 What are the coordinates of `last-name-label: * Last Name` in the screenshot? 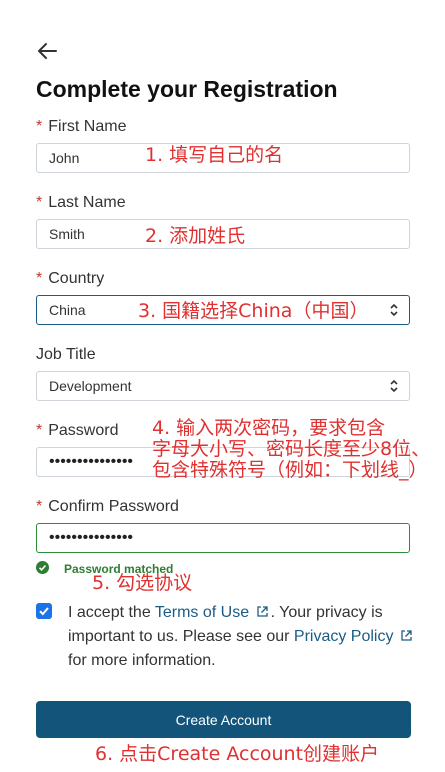 It's located at (81, 202).